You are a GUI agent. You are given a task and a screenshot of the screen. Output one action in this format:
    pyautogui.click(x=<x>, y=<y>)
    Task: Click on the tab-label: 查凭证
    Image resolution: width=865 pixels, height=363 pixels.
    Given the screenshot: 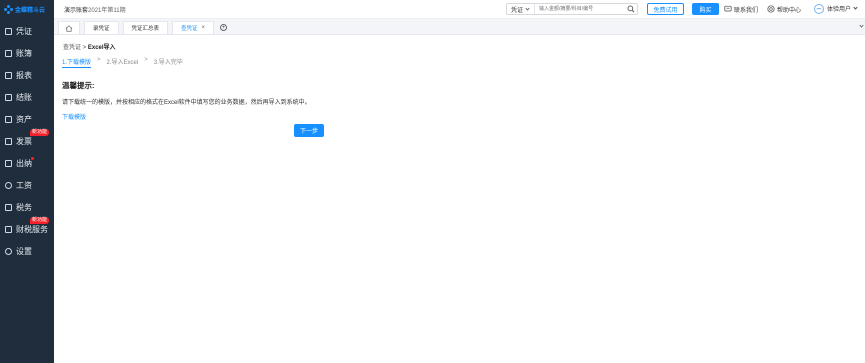 What is the action you would take?
    pyautogui.click(x=189, y=29)
    